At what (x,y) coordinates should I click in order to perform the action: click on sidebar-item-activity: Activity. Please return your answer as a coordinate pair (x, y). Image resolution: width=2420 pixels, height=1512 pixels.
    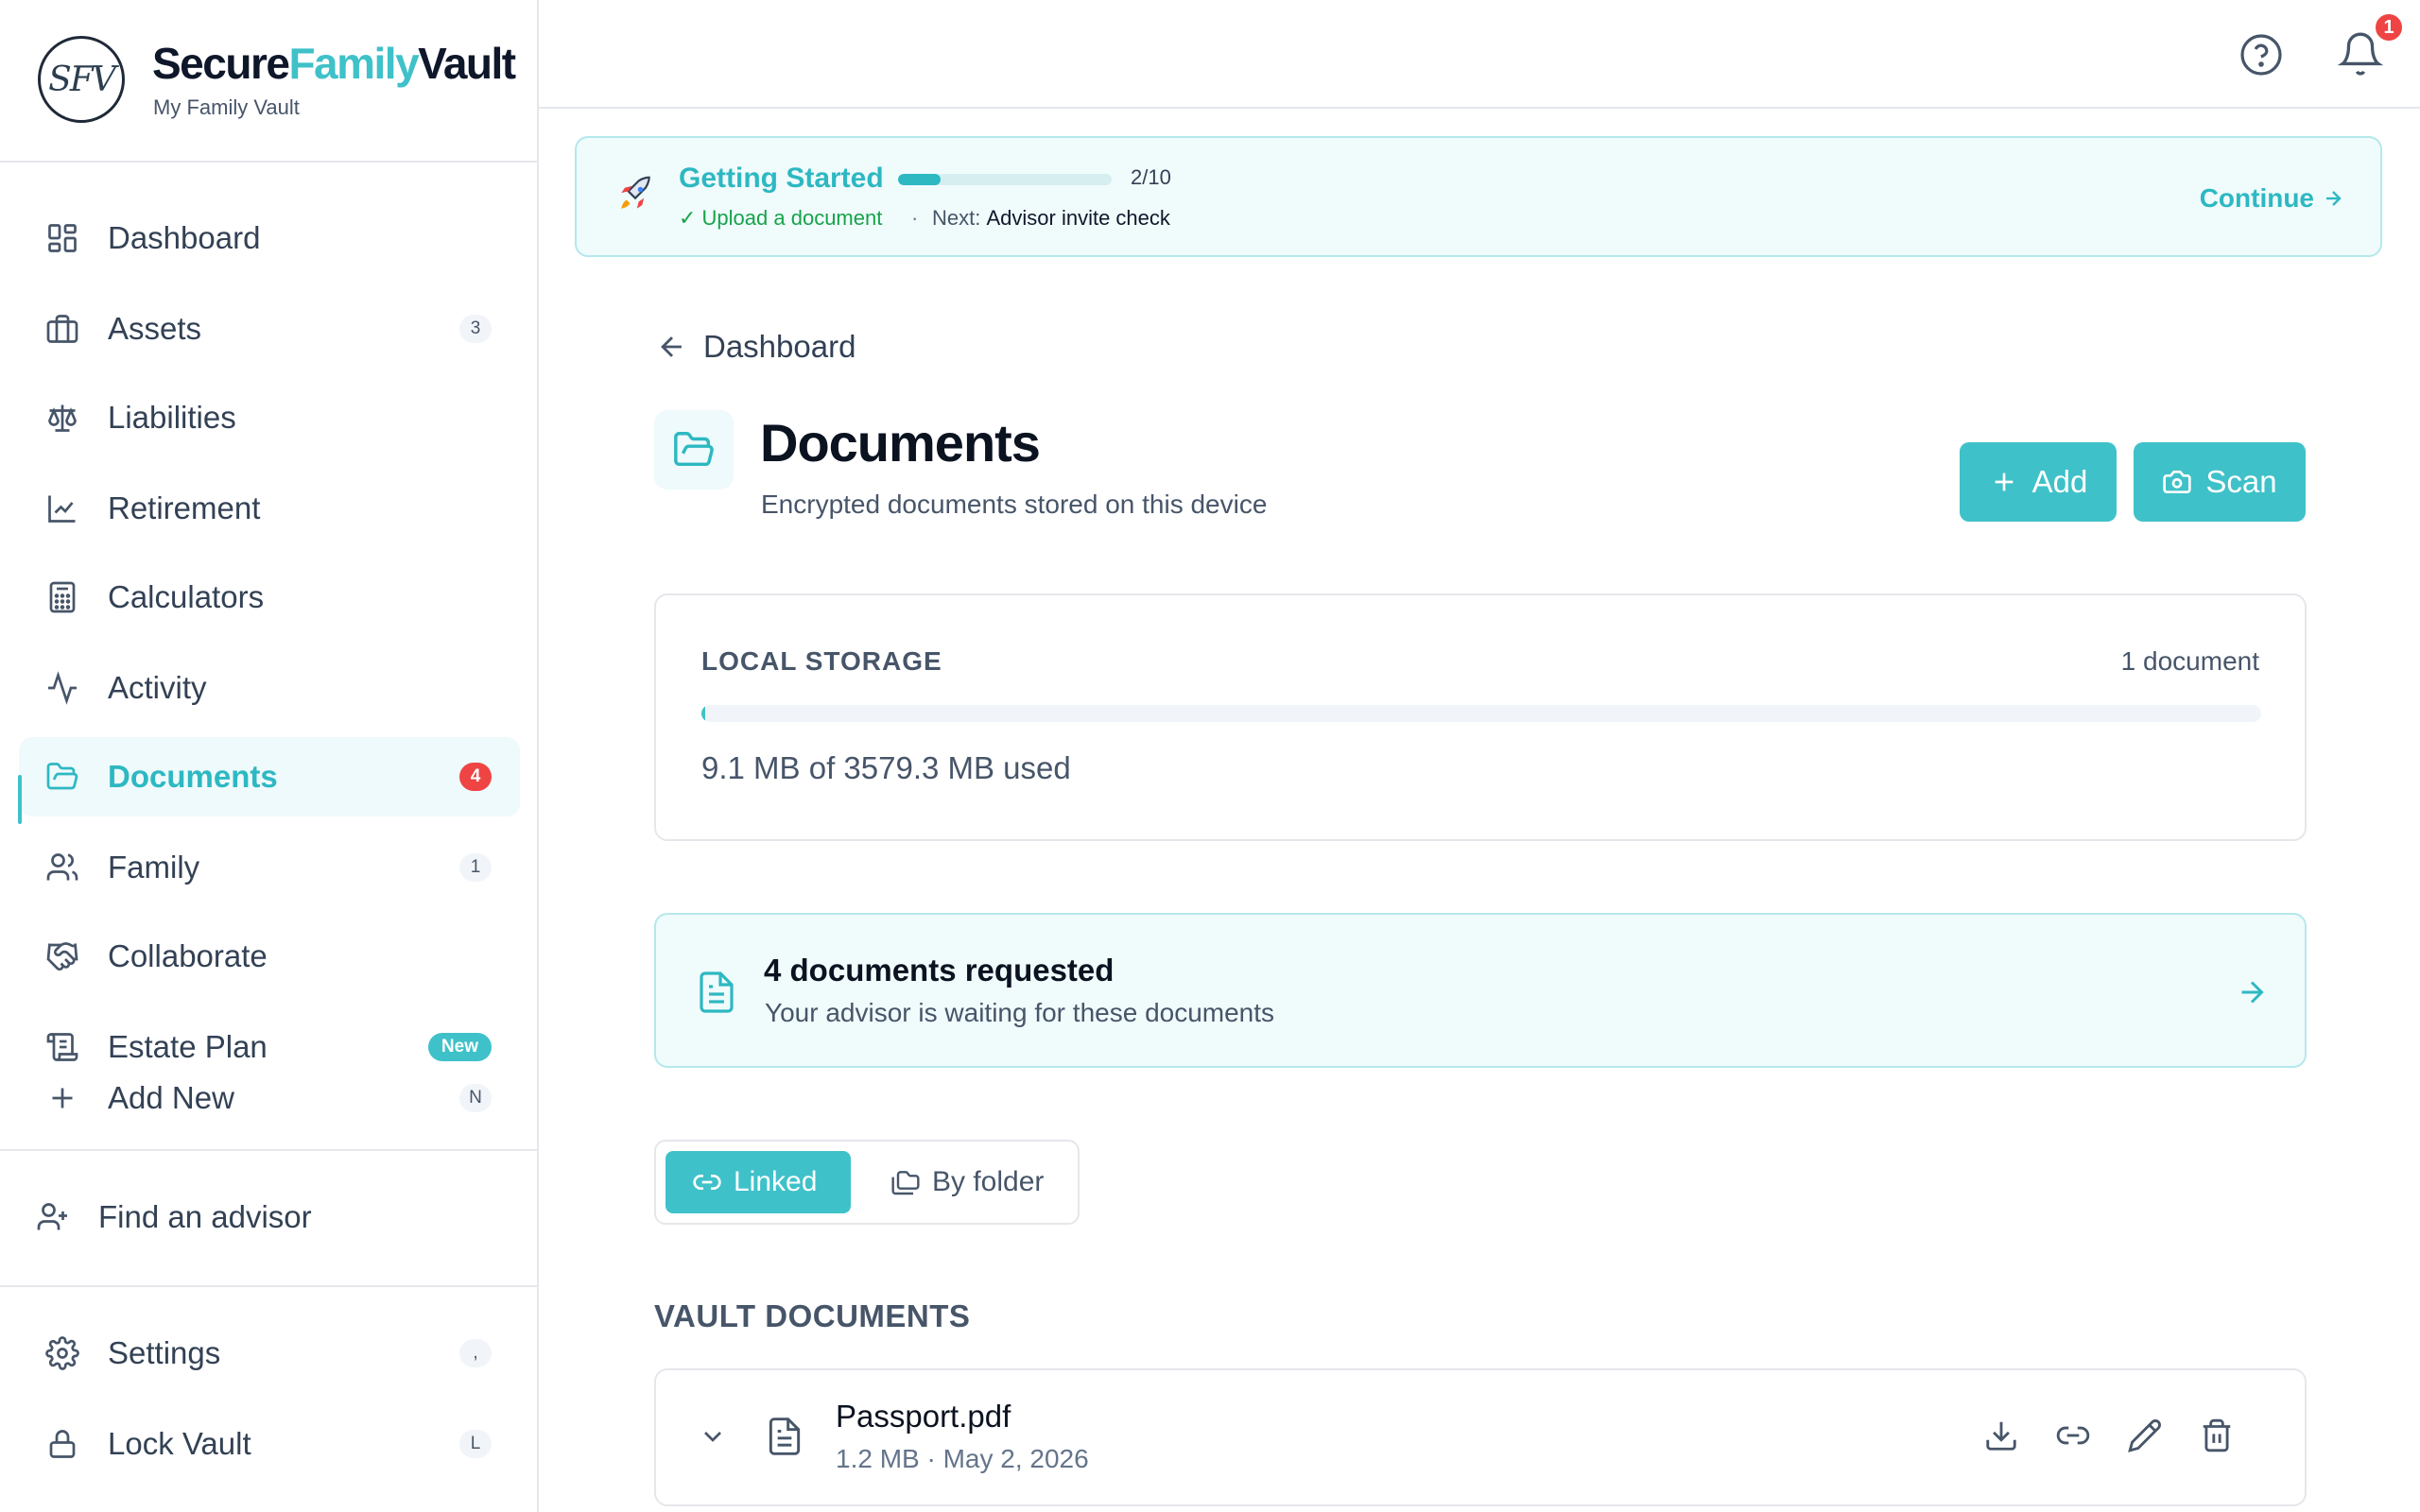
    Looking at the image, I should click on (270, 688).